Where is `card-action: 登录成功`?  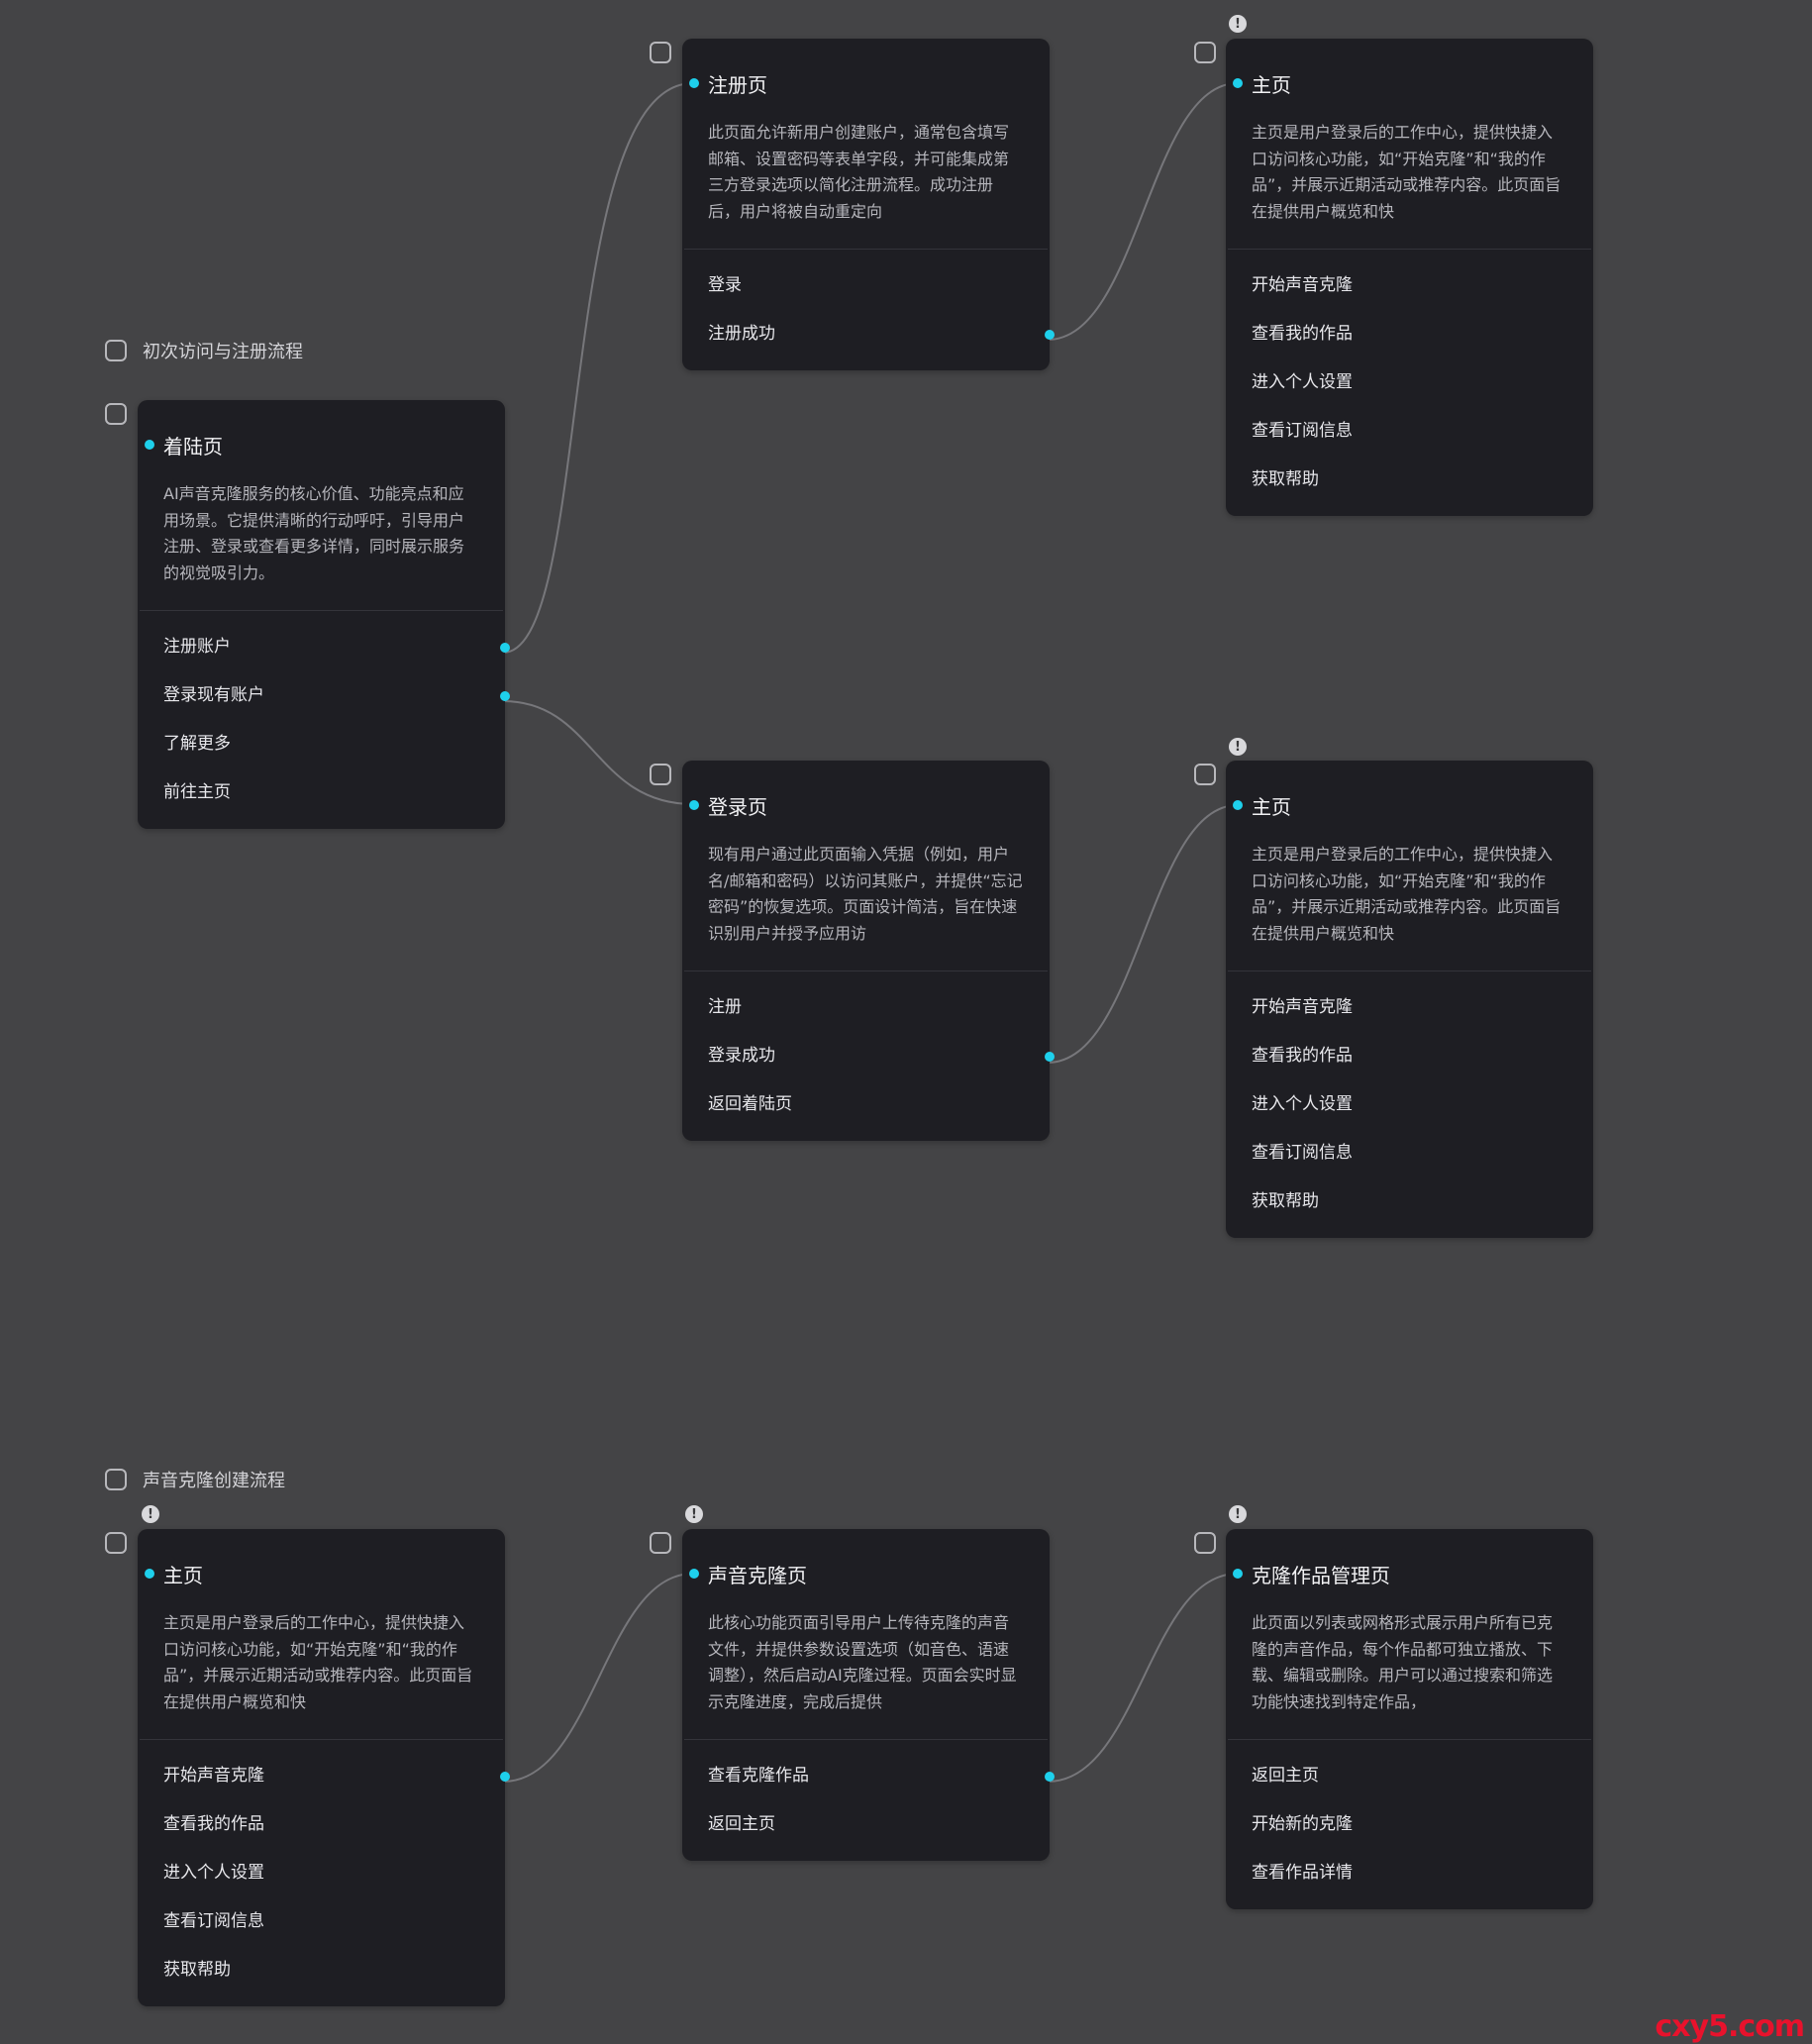 card-action: 登录成功 is located at coordinates (868, 1056).